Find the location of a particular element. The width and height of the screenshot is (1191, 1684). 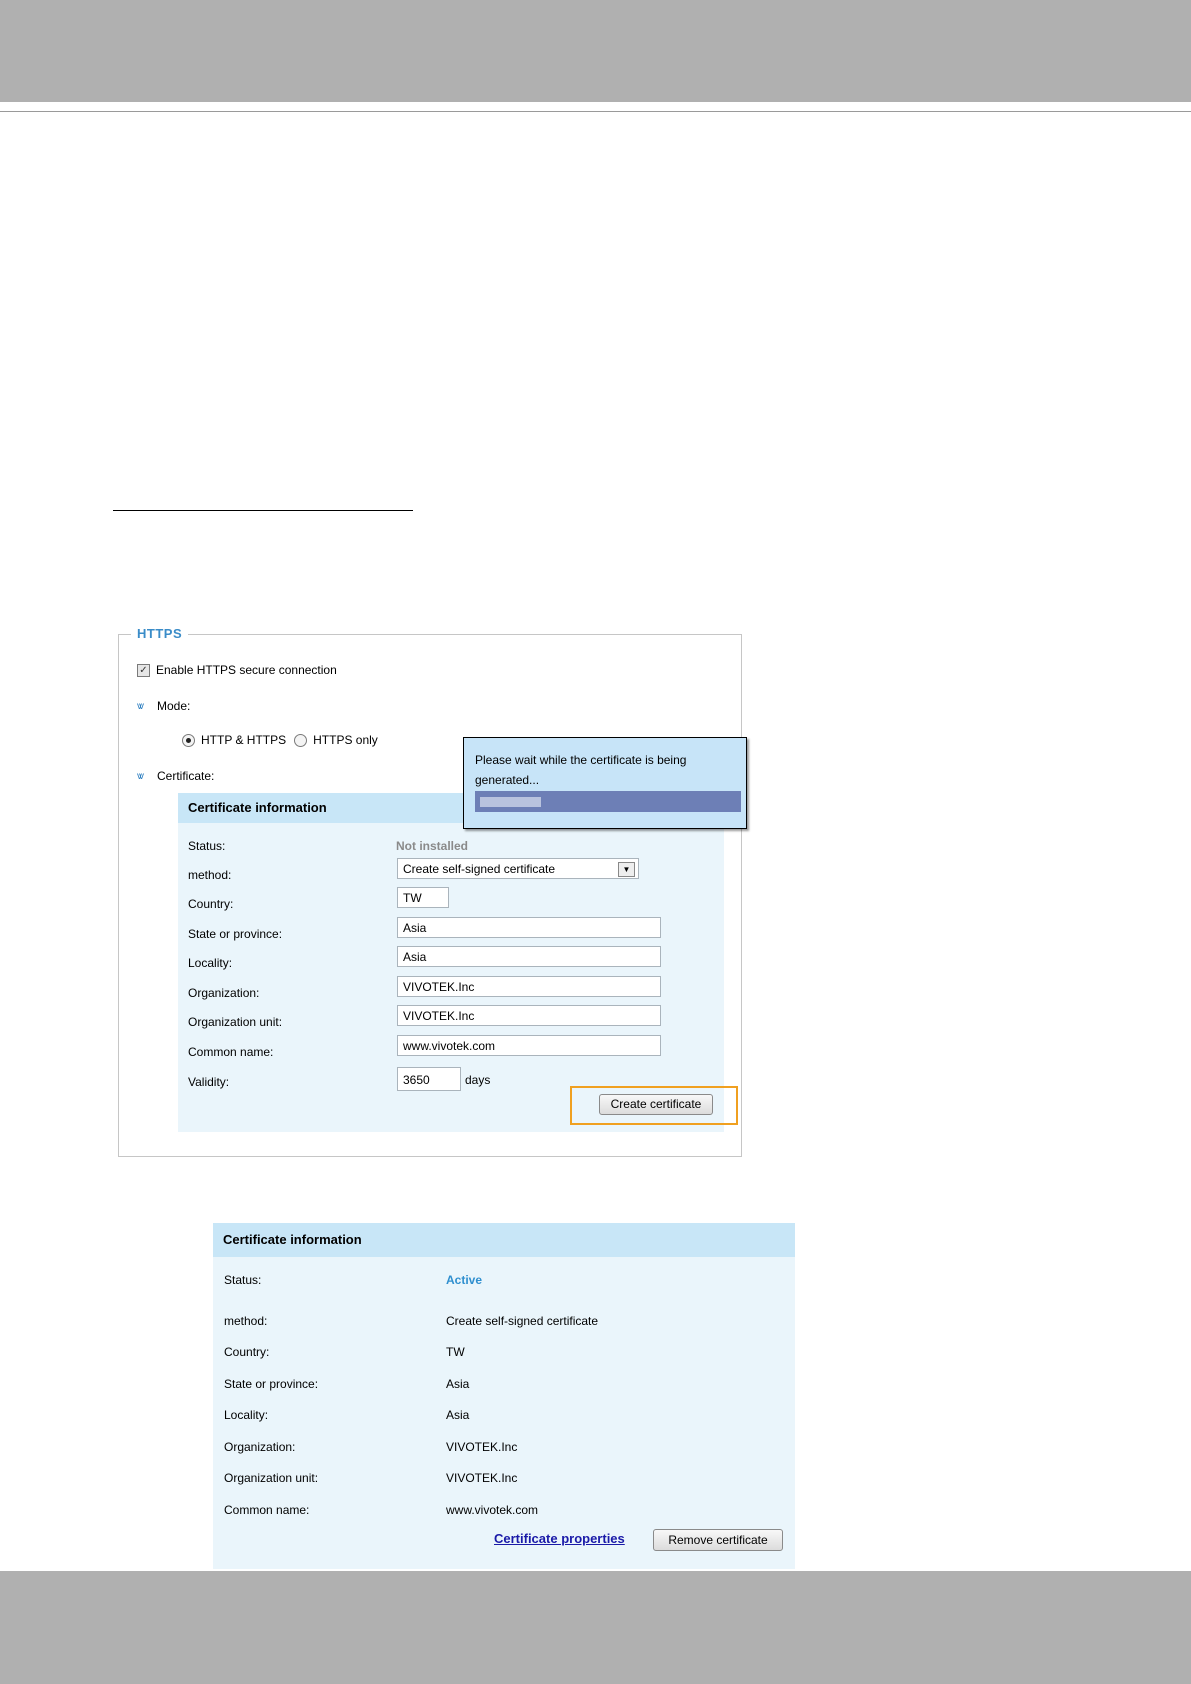

progress-bar is located at coordinates (608, 801).